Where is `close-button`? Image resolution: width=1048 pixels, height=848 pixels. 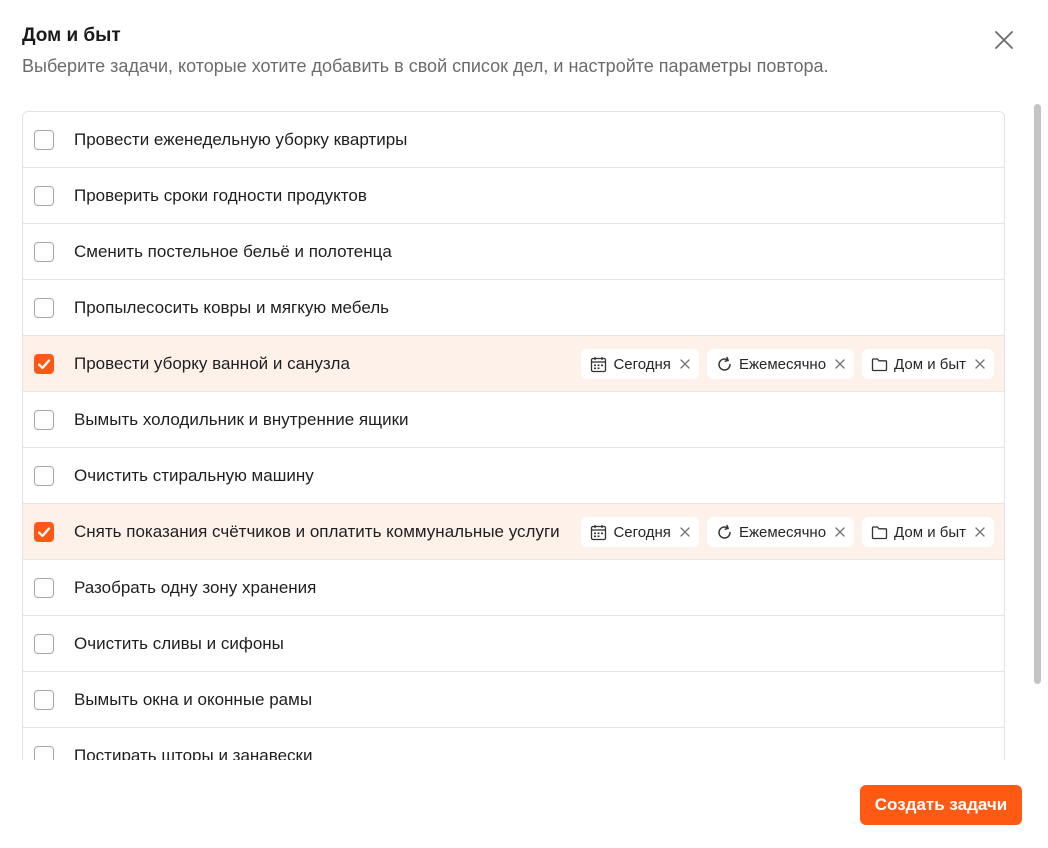
close-button is located at coordinates (1004, 40).